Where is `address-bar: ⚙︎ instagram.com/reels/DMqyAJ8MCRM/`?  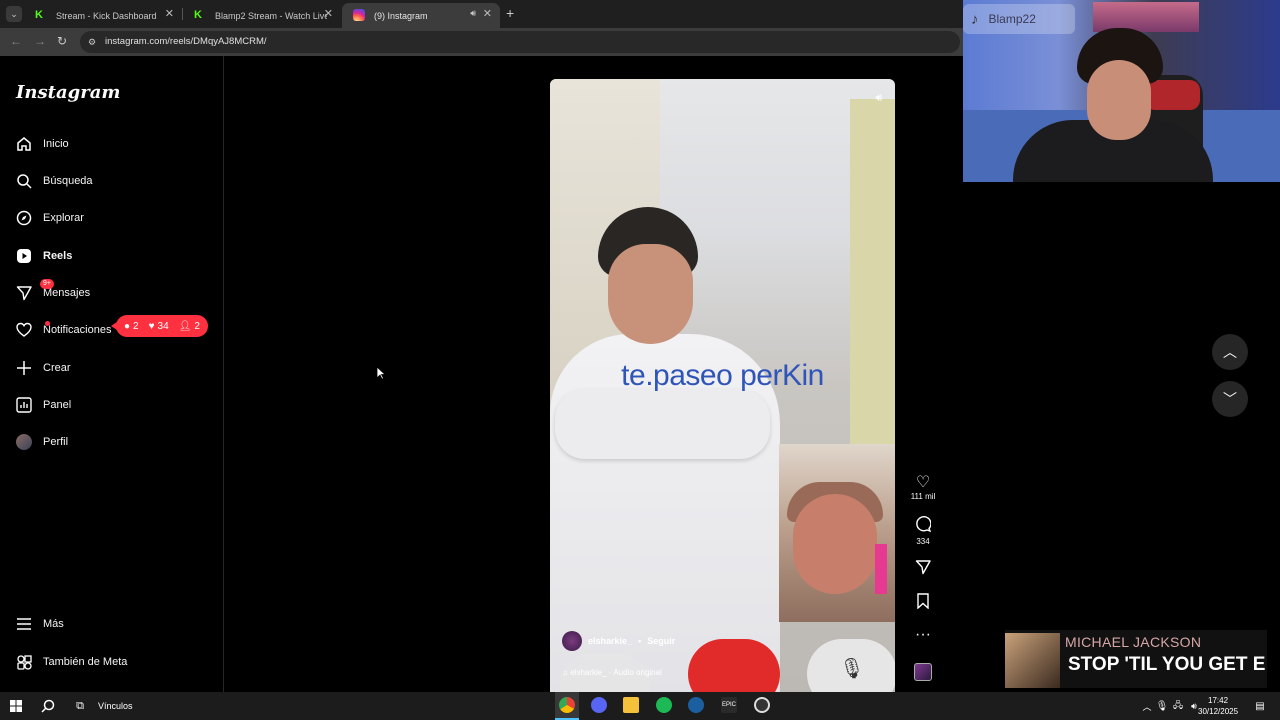
address-bar: ⚙︎ instagram.com/reels/DMqyAJ8MCRM/ is located at coordinates (520, 42).